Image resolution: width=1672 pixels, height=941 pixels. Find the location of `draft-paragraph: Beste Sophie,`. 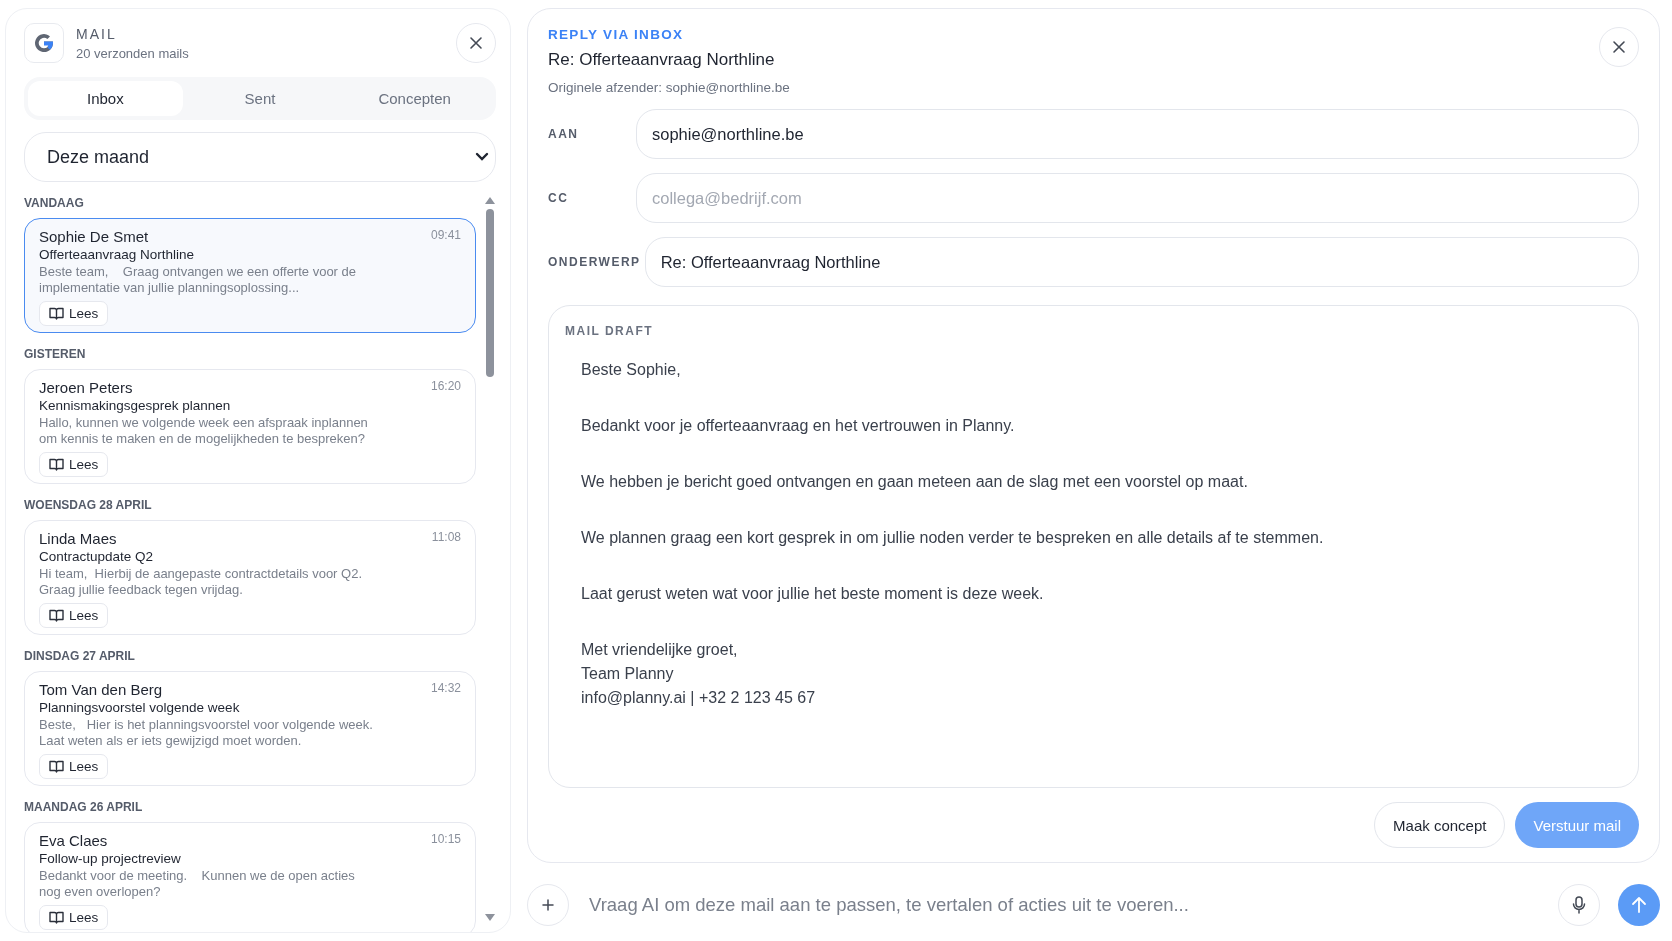

draft-paragraph: Beste Sophie, is located at coordinates (631, 370).